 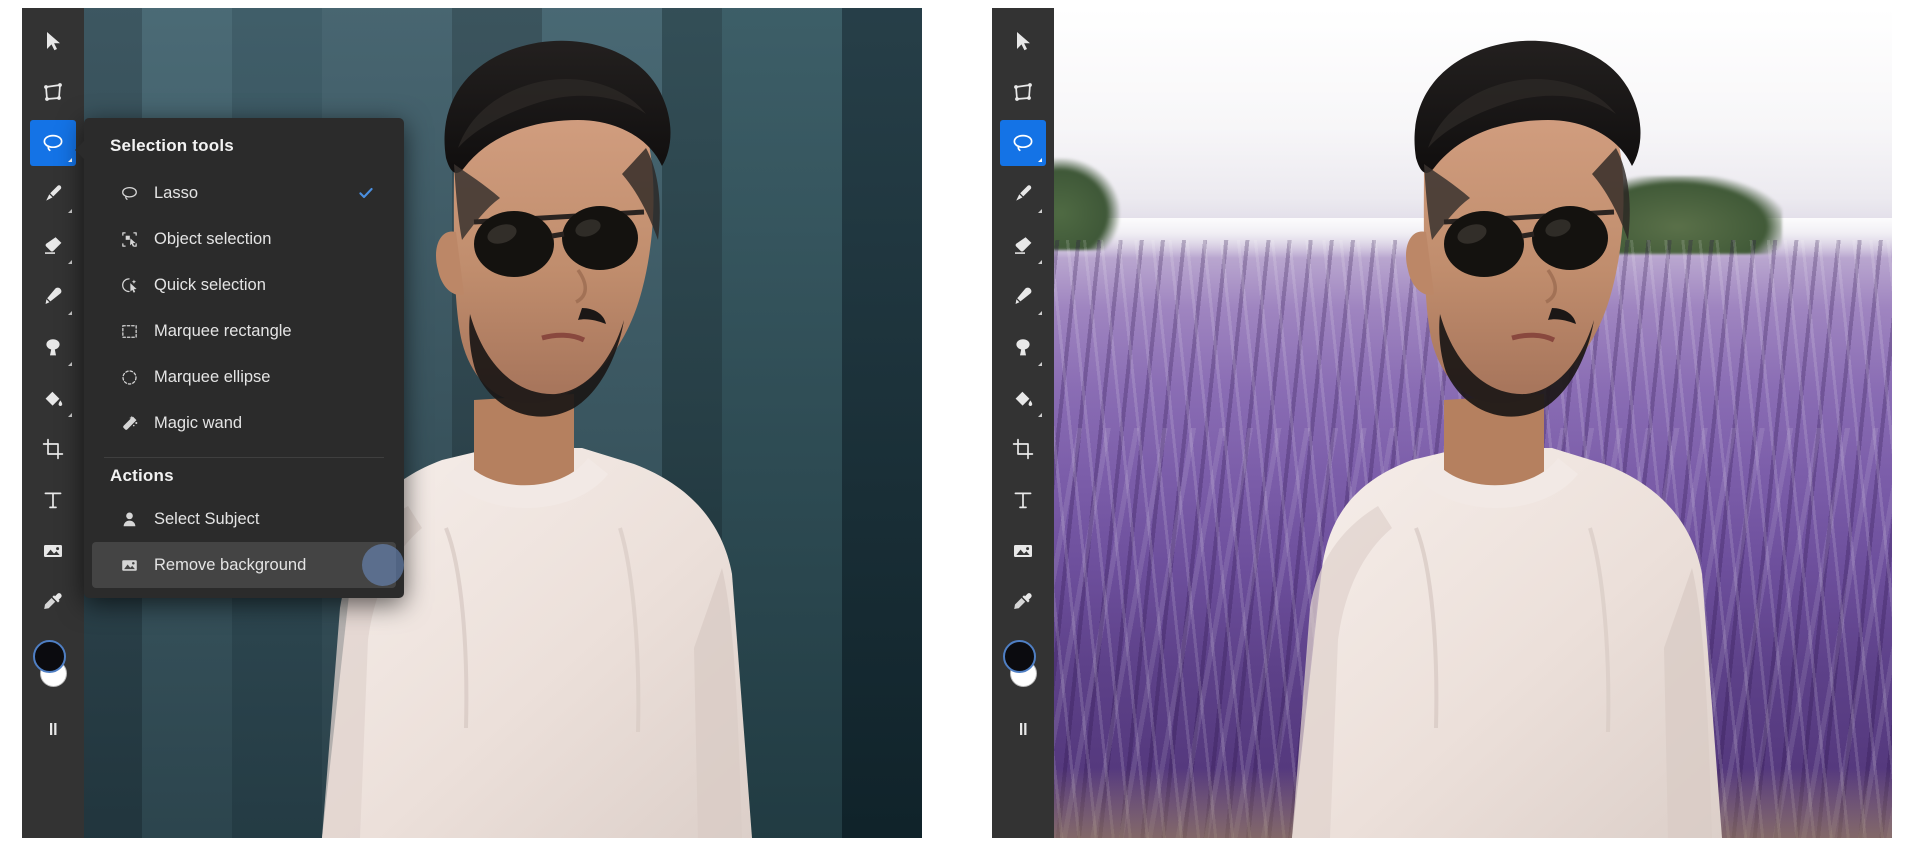 I want to click on marquee-rectangle-icon, so click(x=129, y=331).